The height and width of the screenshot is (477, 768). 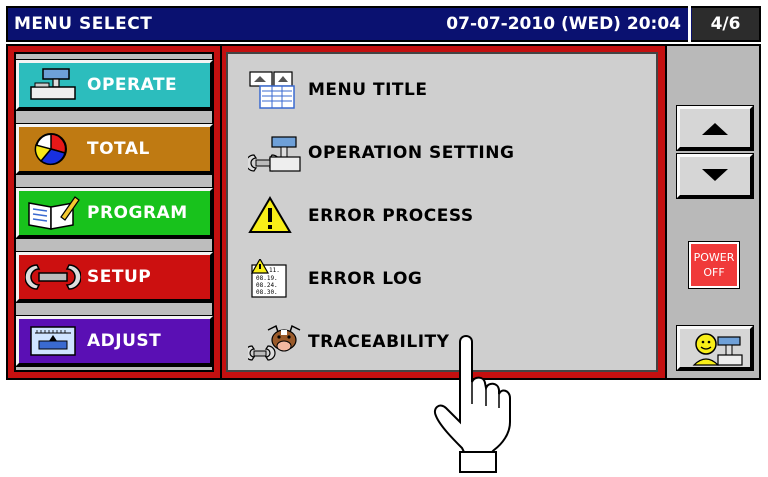 I want to click on control-panel: POWER OFF, so click(x=714, y=212).